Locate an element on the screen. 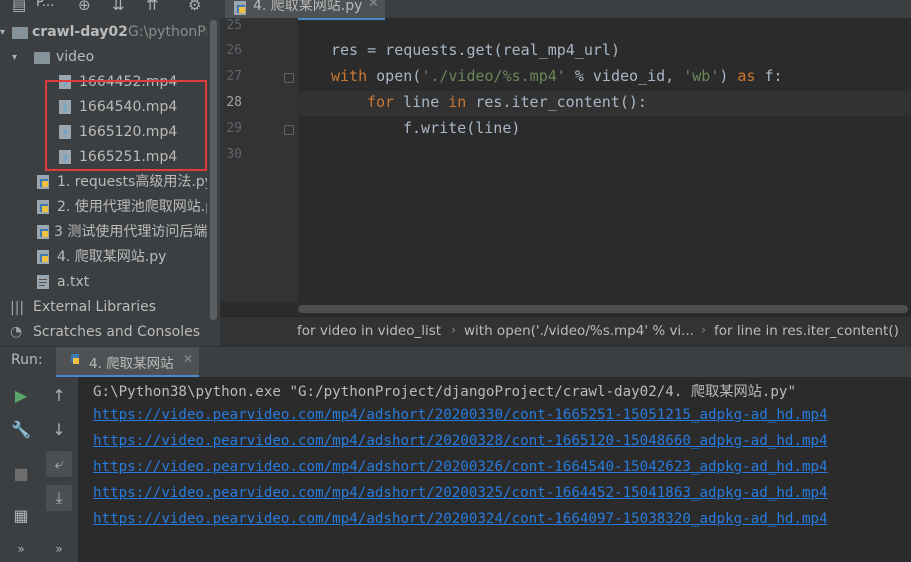 The height and width of the screenshot is (562, 911). editor-tabbar: 4. 爬取某网站.py ✕ is located at coordinates (565, 10).